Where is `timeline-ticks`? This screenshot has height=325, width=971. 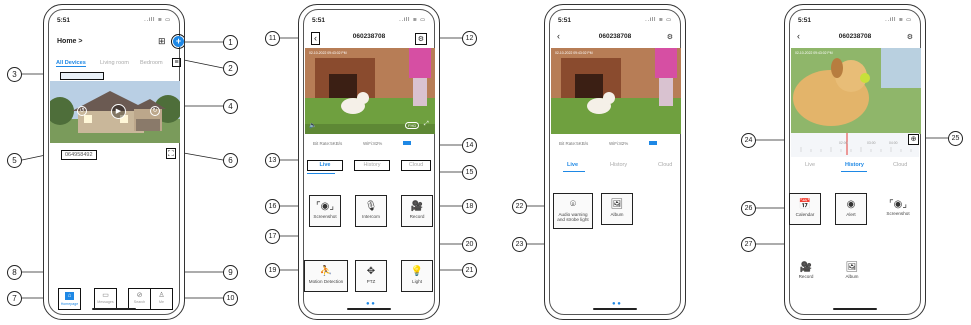
timeline-ticks is located at coordinates (856, 144).